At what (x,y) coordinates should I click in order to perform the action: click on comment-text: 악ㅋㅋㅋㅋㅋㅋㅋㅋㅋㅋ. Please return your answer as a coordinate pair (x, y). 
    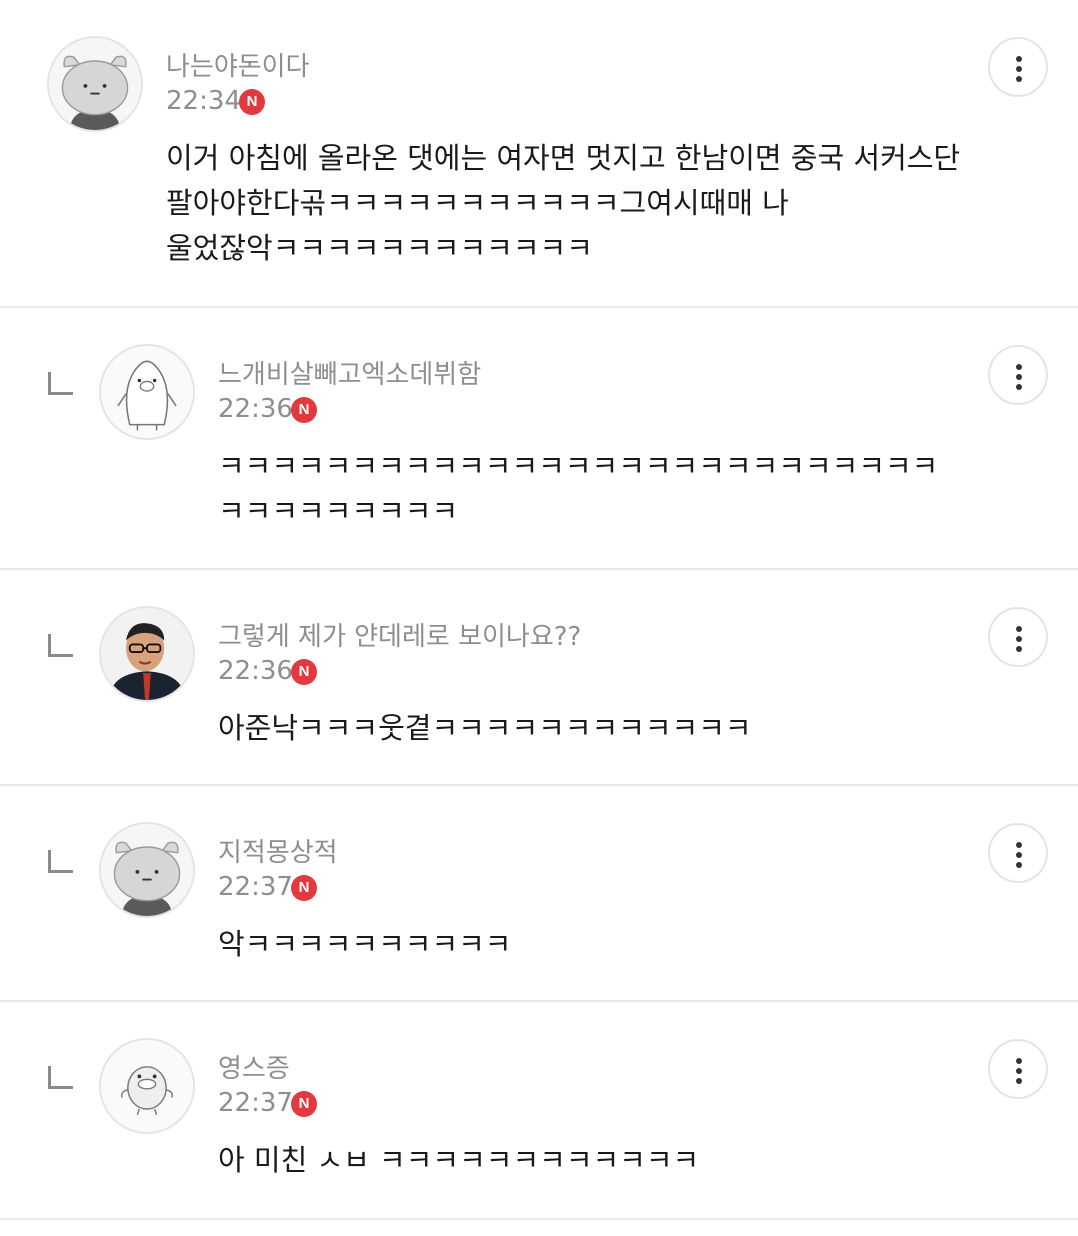
    Looking at the image, I should click on (365, 944).